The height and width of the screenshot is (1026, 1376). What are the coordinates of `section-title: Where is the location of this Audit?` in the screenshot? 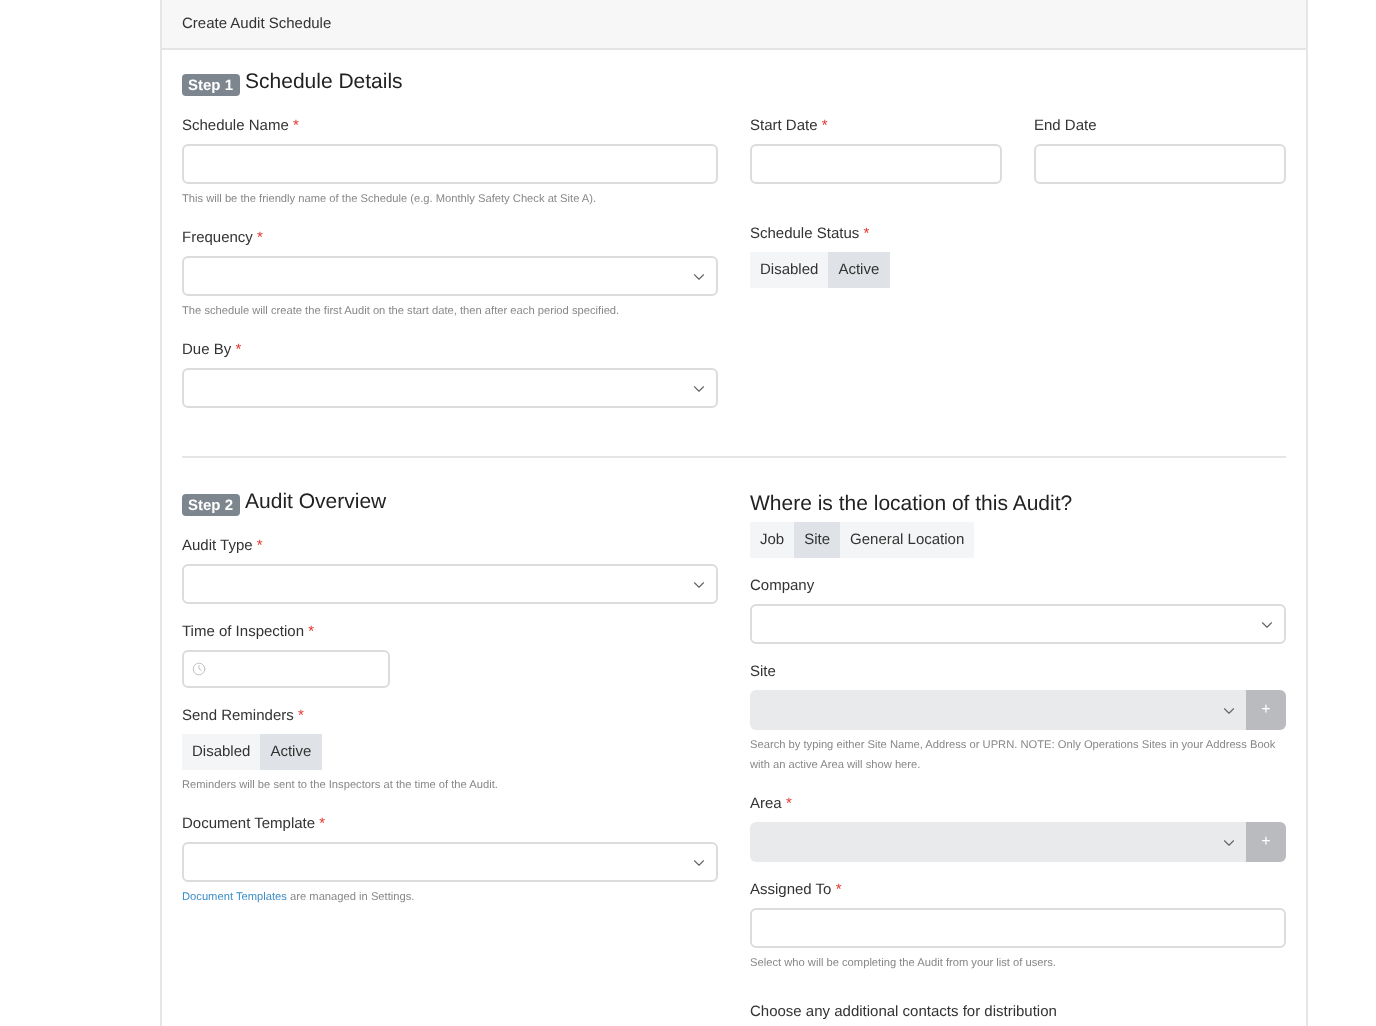 It's located at (912, 504).